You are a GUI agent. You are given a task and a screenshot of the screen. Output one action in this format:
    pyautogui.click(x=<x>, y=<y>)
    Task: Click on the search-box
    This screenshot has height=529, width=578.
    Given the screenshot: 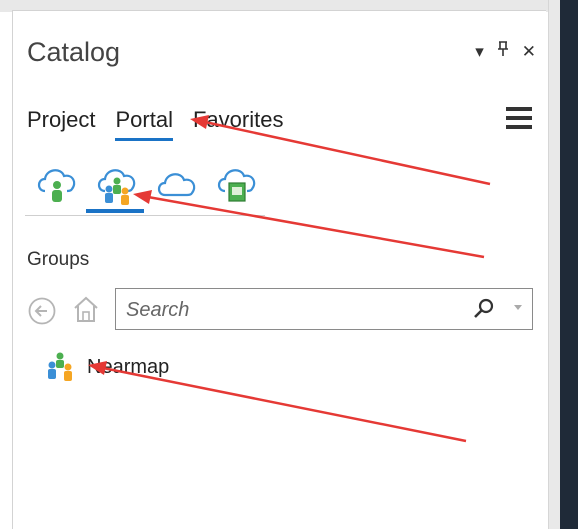 What is the action you would take?
    pyautogui.click(x=324, y=309)
    